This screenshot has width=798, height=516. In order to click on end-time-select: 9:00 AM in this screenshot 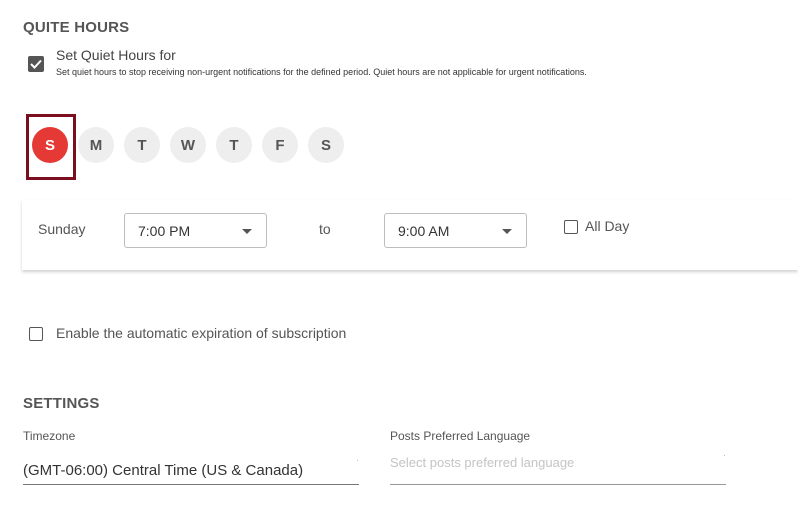, I will do `click(455, 230)`.